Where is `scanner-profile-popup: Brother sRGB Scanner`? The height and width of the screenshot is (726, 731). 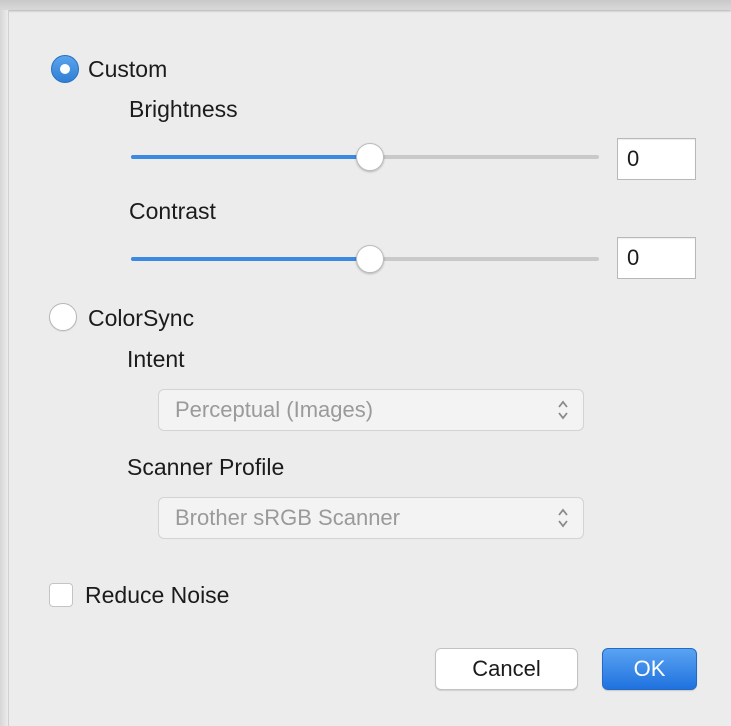 scanner-profile-popup: Brother sRGB Scanner is located at coordinates (371, 518).